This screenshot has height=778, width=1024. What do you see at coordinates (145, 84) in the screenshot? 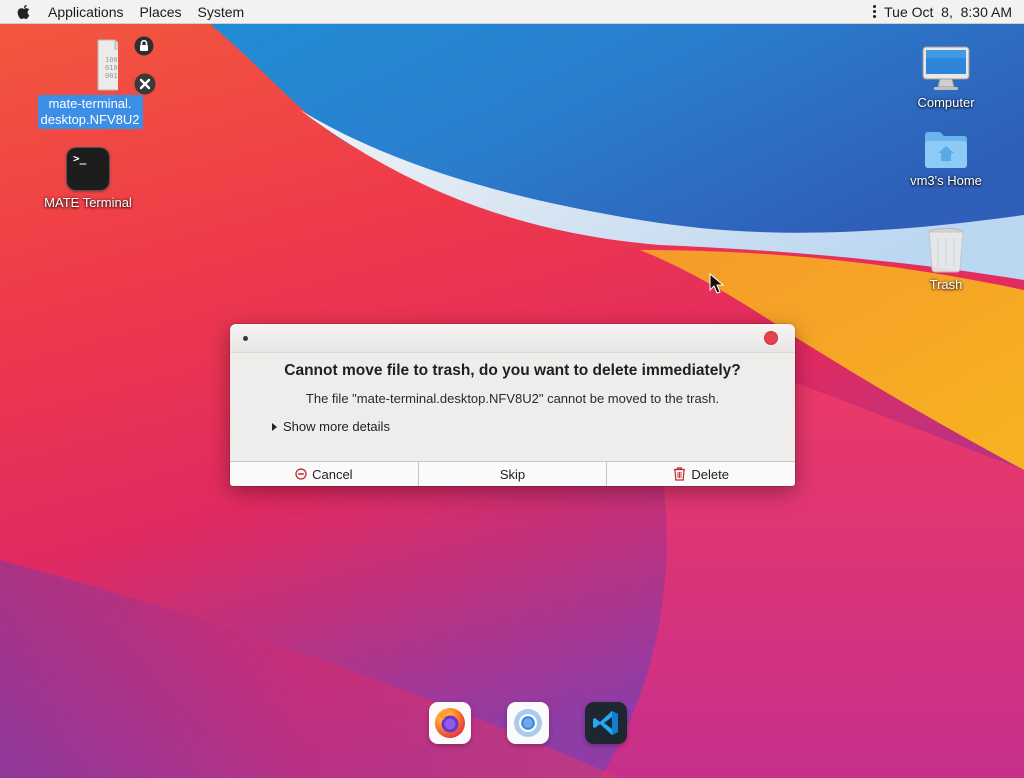
I see `unreadable-emblem-icon` at bounding box center [145, 84].